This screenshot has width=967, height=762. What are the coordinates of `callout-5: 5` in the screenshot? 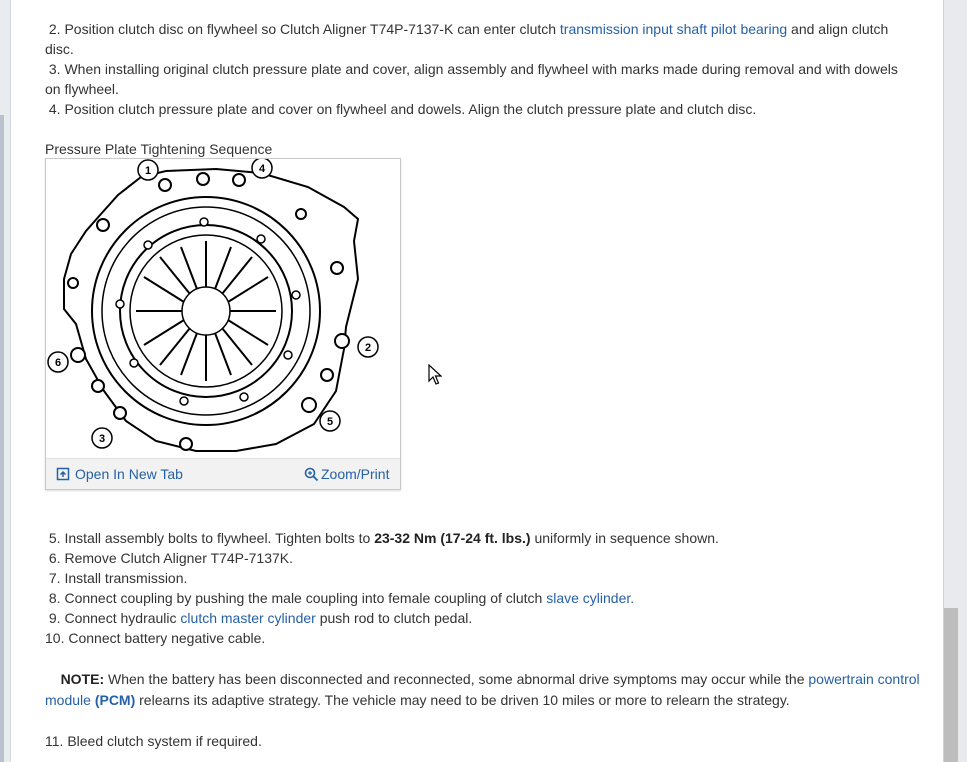 It's located at (330, 422).